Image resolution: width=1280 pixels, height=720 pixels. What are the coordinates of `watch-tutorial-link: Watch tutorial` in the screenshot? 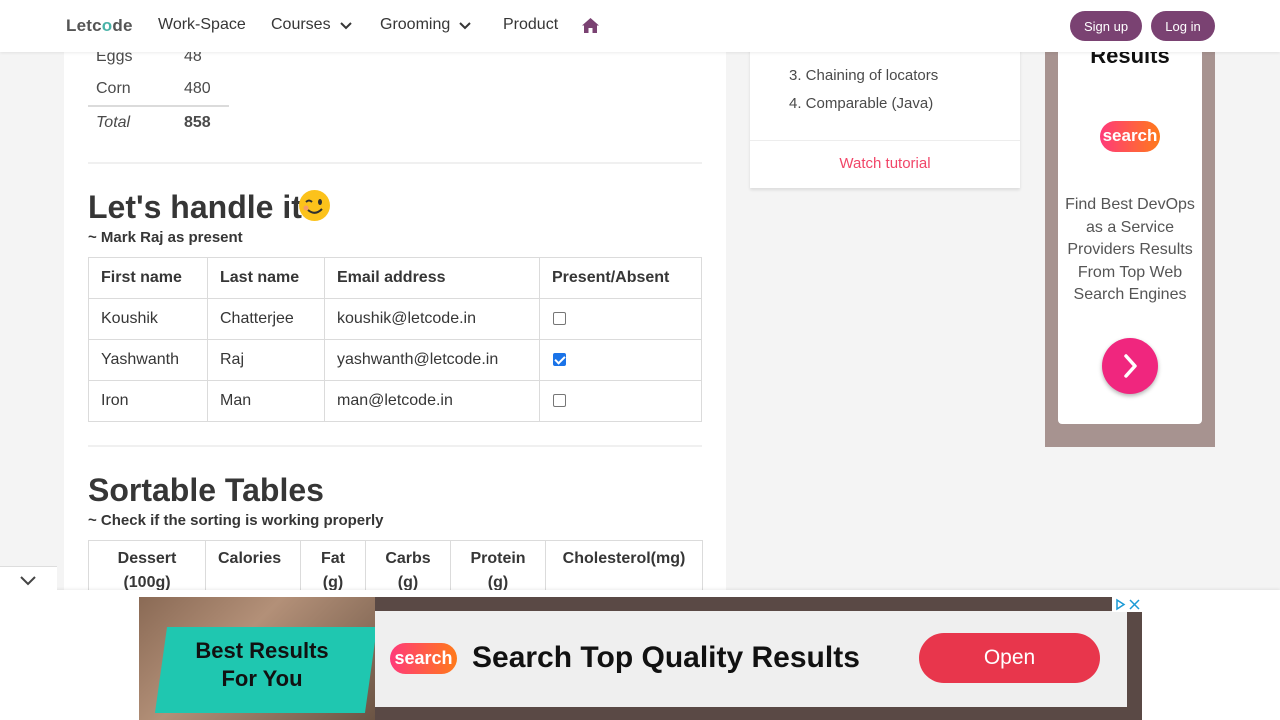 It's located at (885, 163).